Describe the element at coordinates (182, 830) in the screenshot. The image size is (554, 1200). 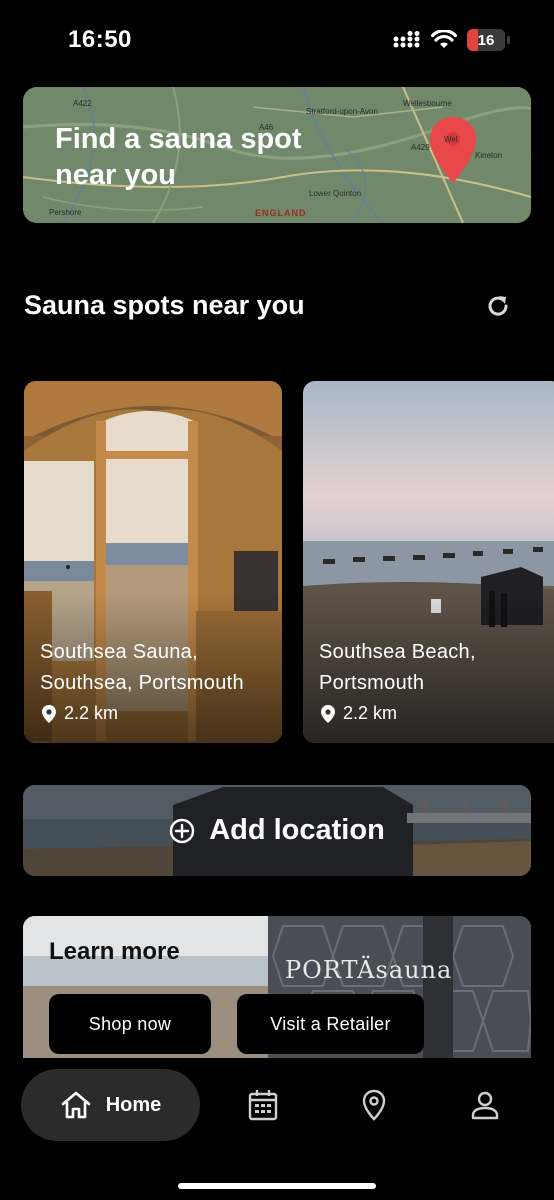
I see `plus-circle-icon` at that location.